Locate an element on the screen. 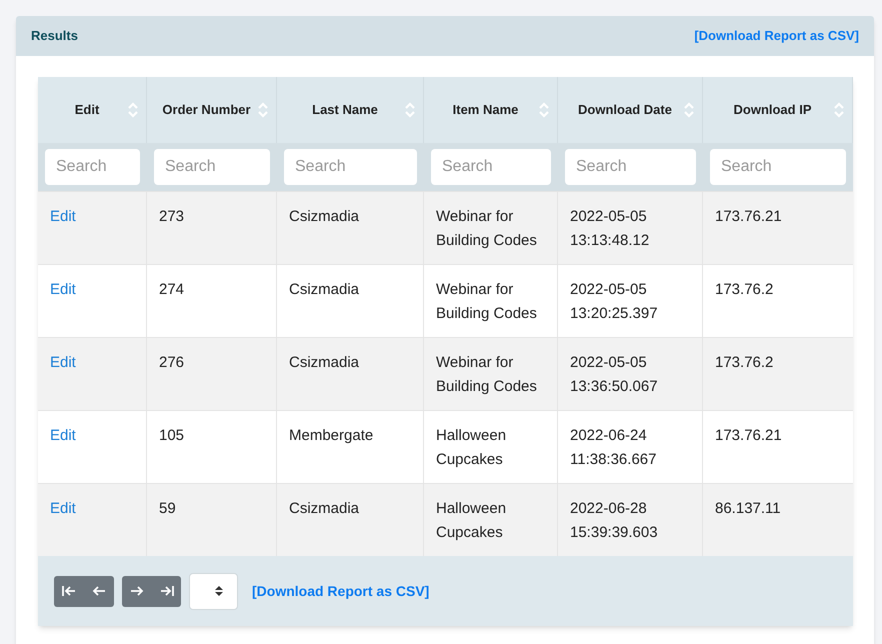 The height and width of the screenshot is (644, 882). first-page-icon is located at coordinates (69, 591).